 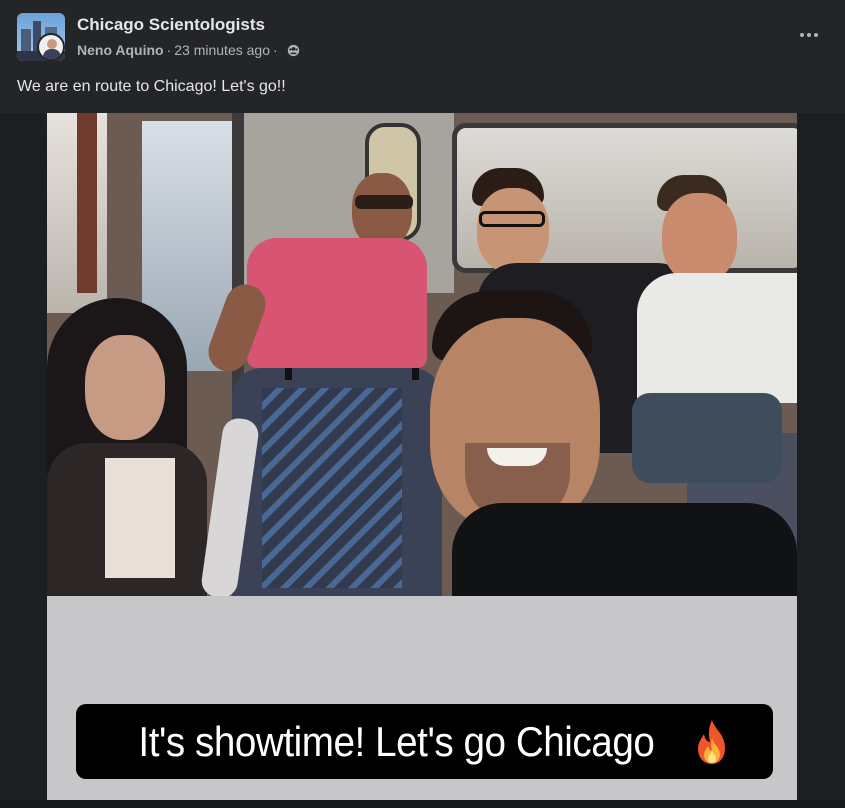 What do you see at coordinates (151, 86) in the screenshot?
I see `post-caption: We are en route to Chicago! Let's go!!` at bounding box center [151, 86].